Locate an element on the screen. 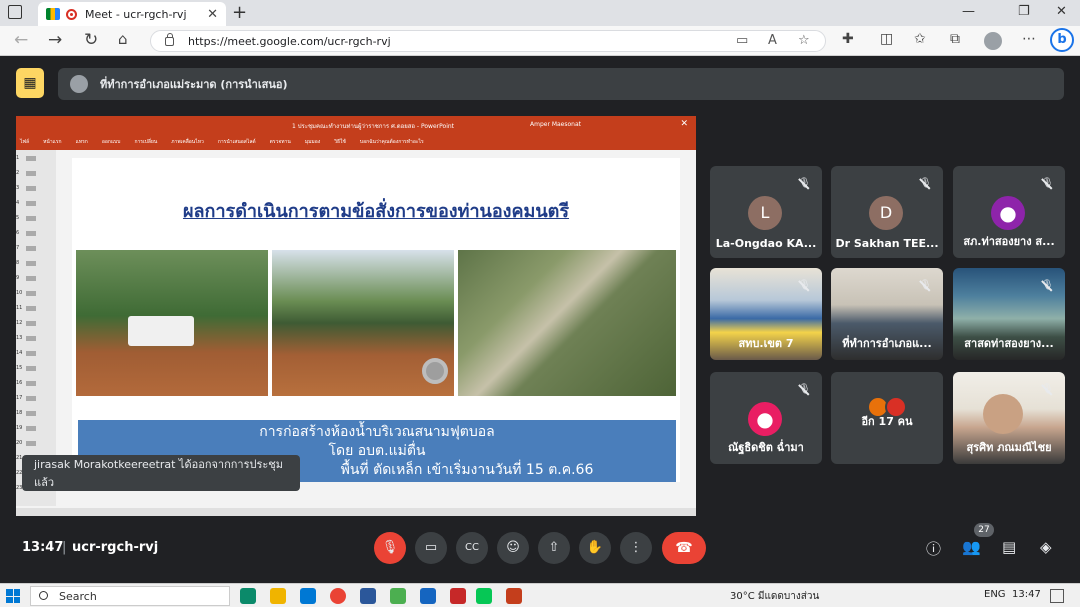  slide-number: 5 is located at coordinates (18, 218).